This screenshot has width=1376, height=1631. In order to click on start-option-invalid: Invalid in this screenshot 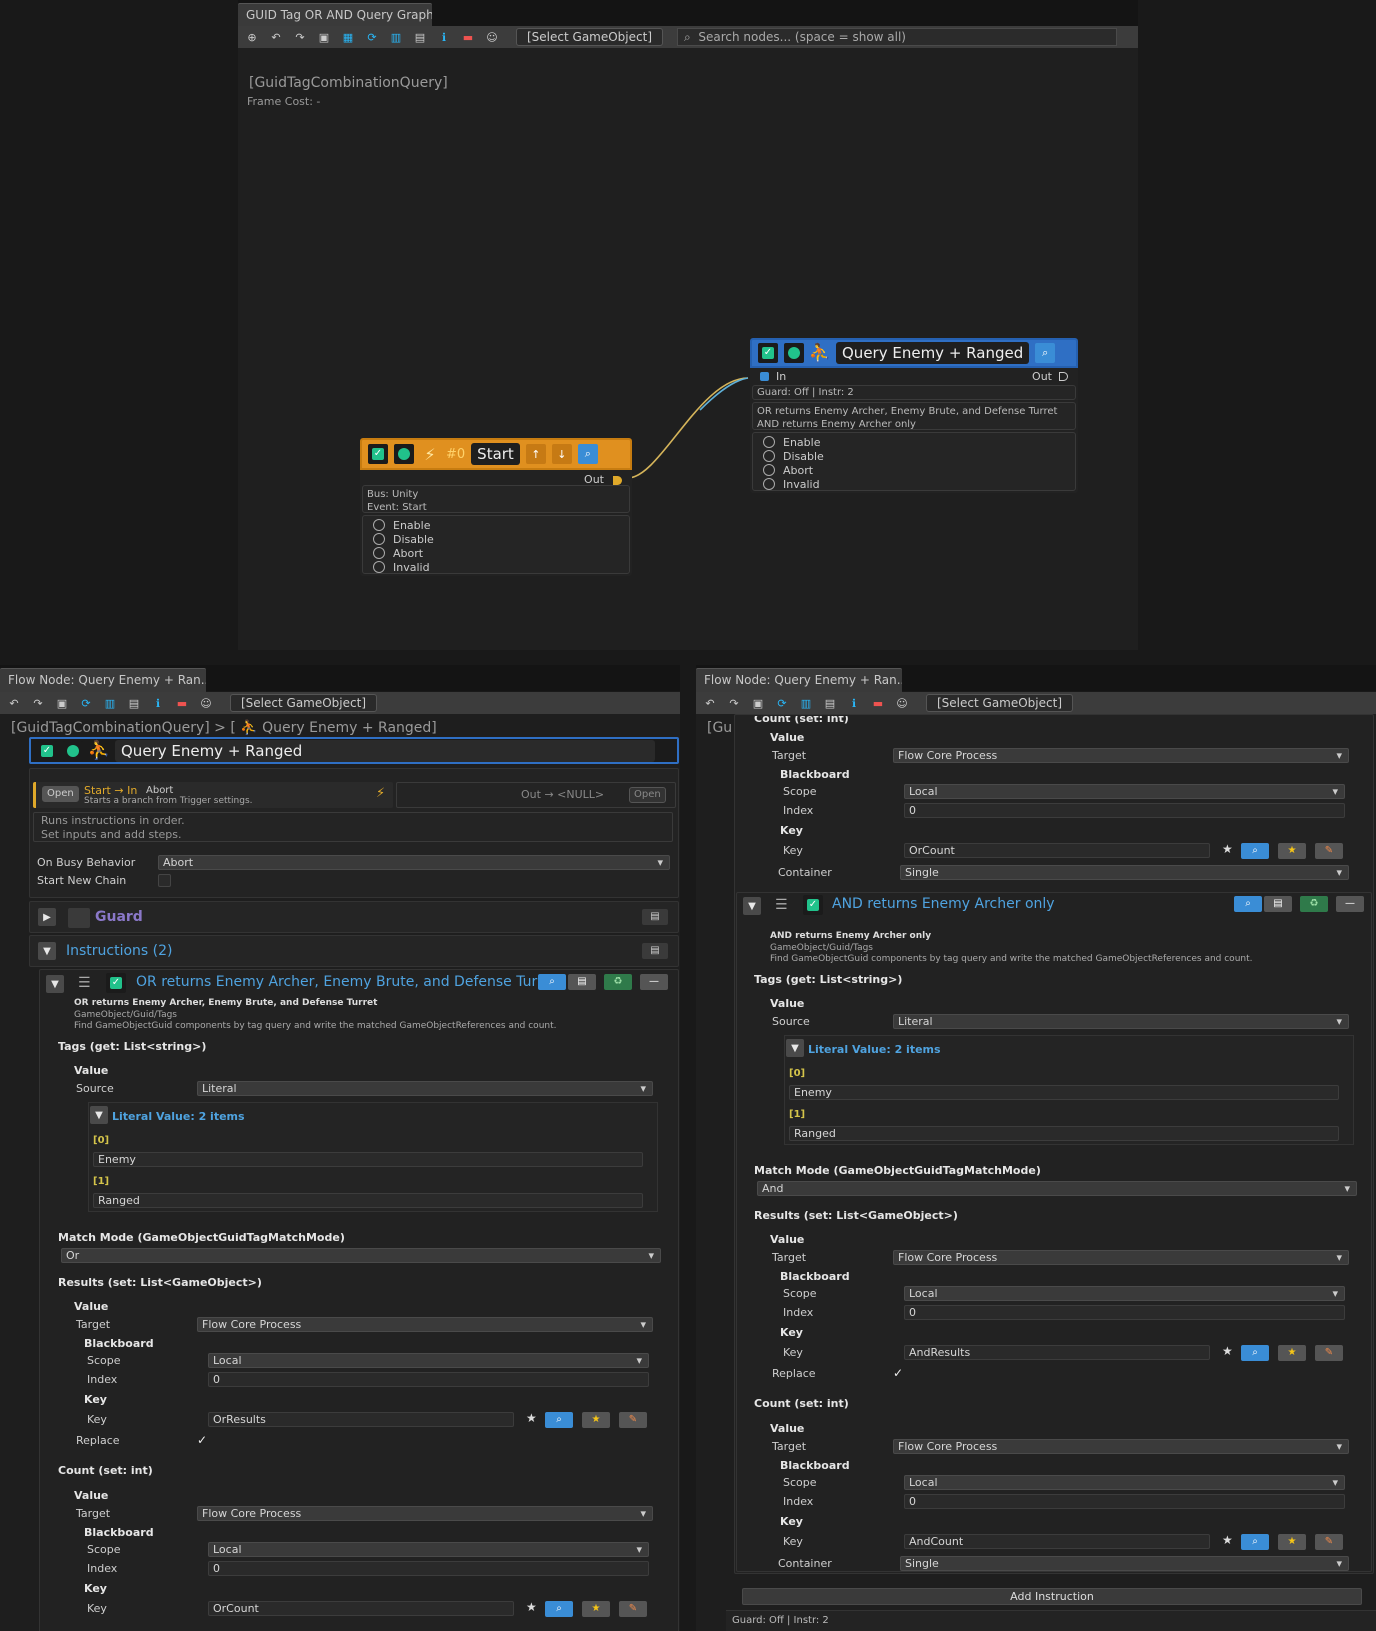, I will do `click(496, 567)`.